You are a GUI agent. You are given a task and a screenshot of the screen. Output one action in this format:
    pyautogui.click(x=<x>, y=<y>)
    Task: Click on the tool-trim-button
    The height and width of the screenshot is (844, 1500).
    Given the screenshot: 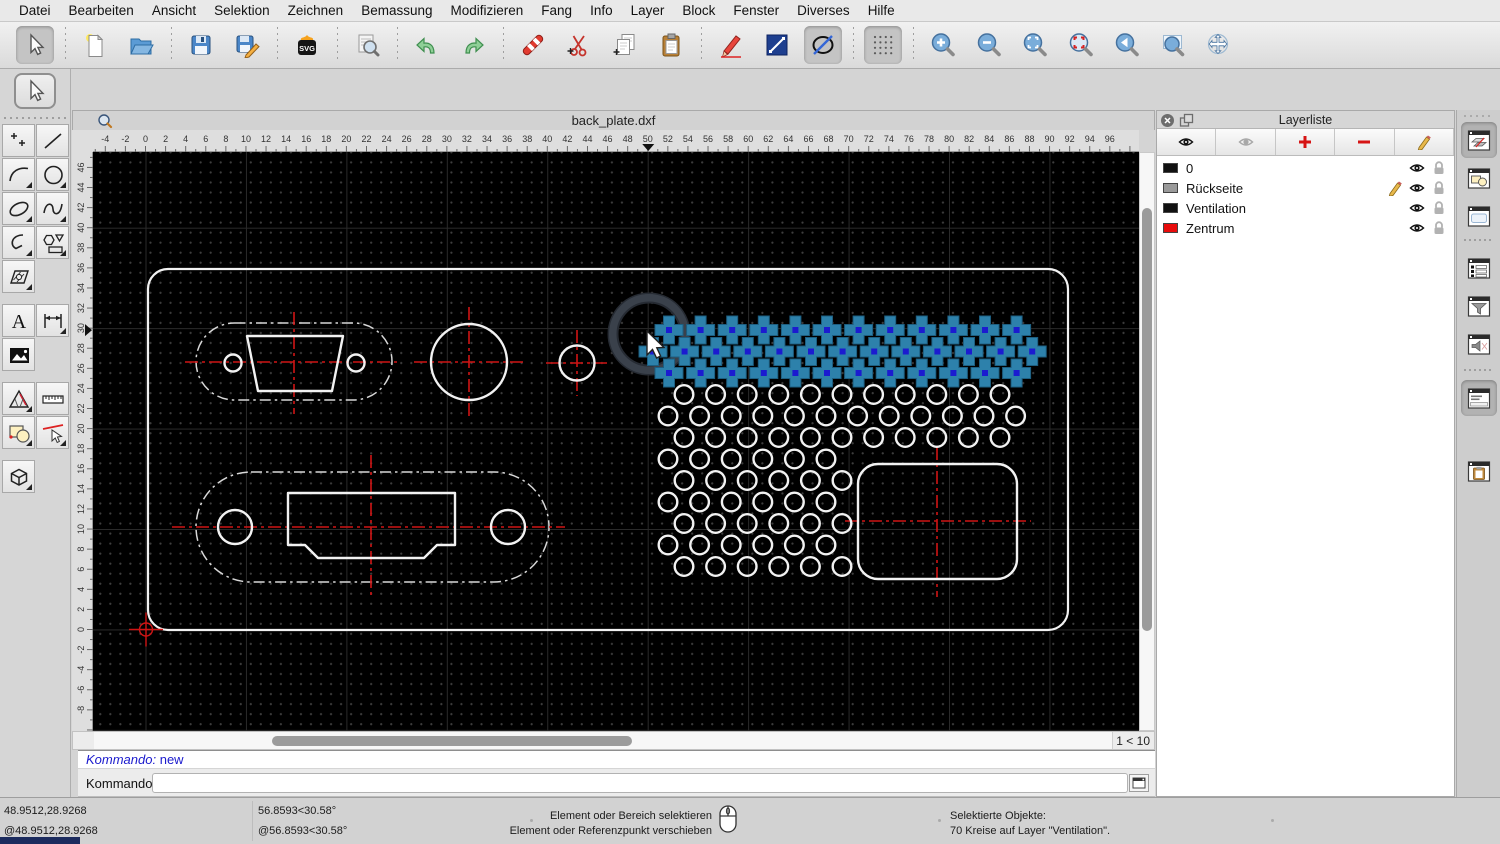 What is the action you would take?
    pyautogui.click(x=52, y=432)
    